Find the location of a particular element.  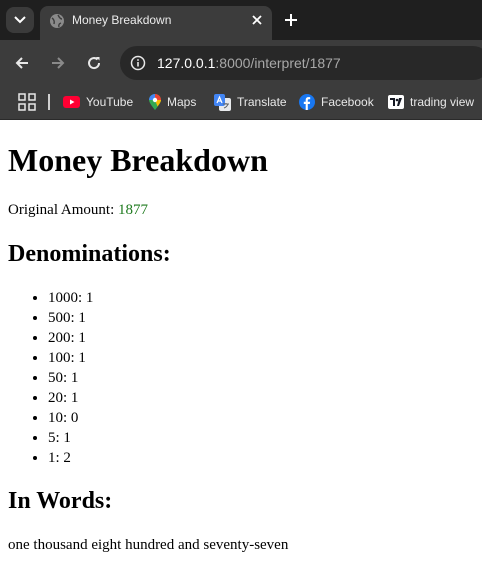

bookmark-label: Translate is located at coordinates (262, 102).